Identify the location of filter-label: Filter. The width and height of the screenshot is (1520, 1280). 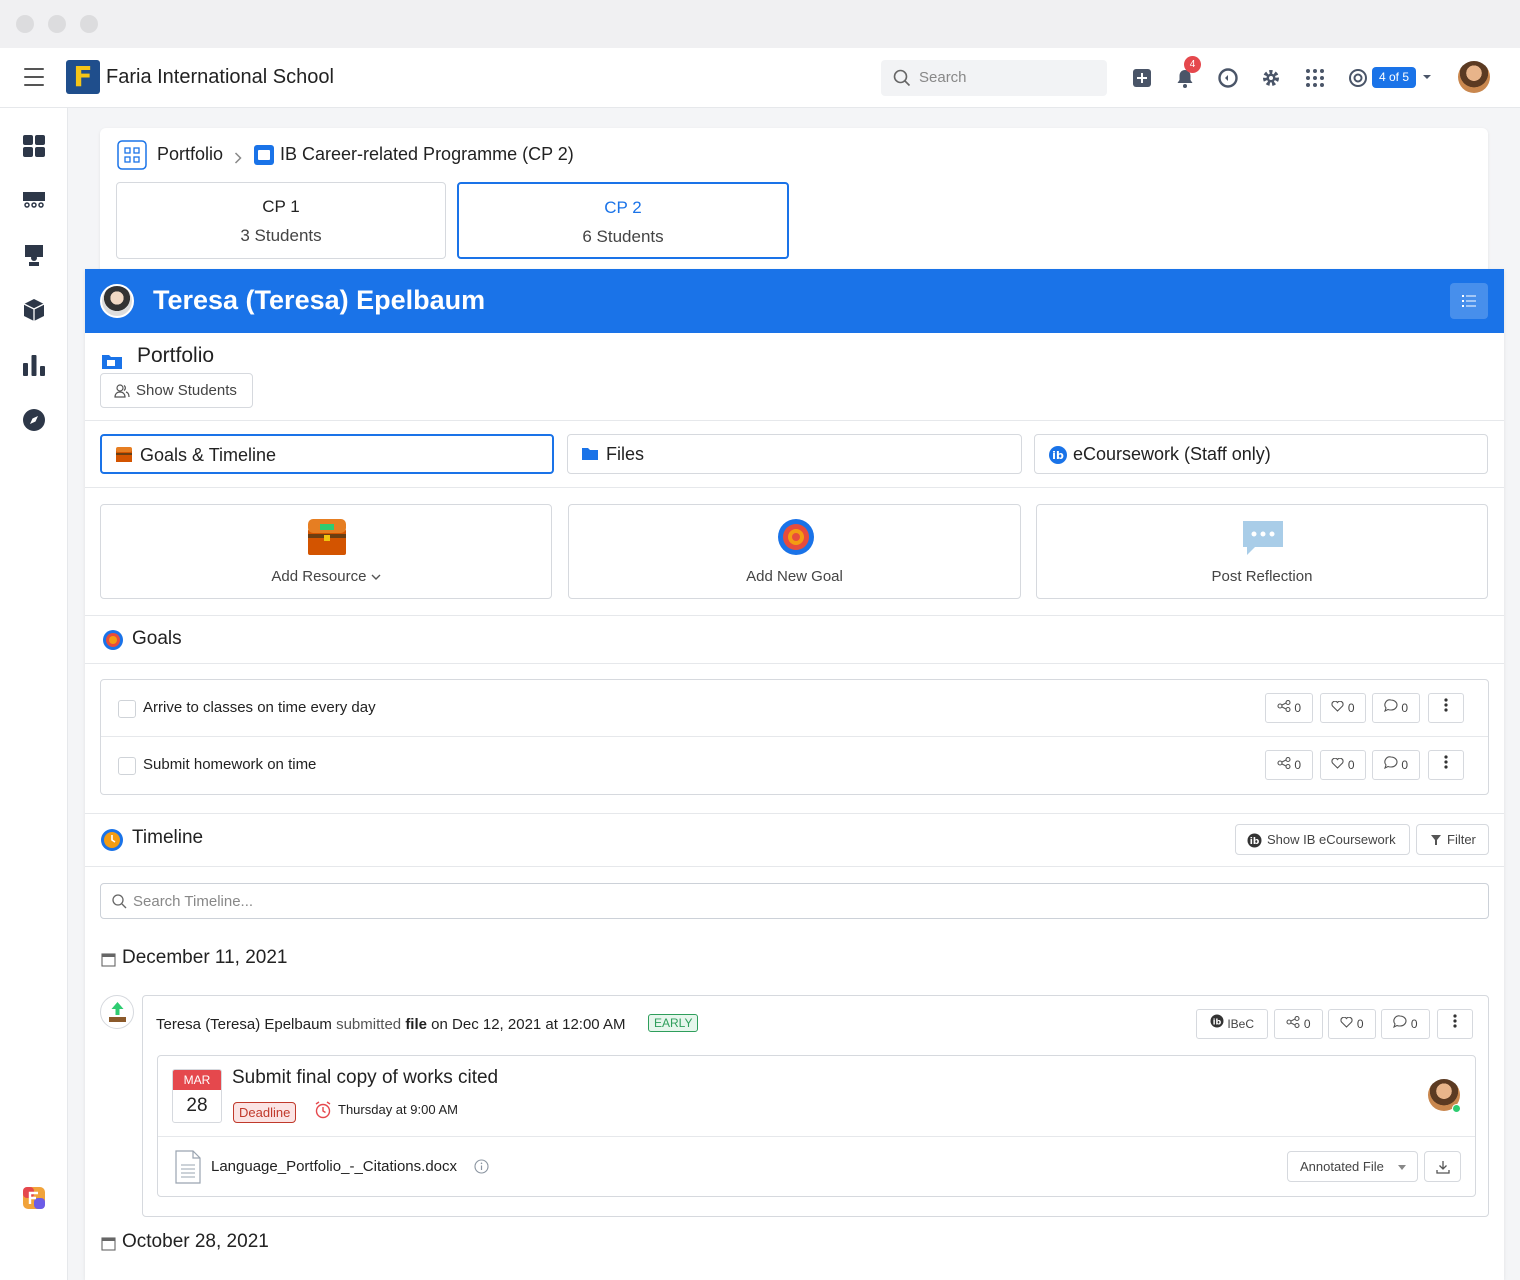
(1461, 839).